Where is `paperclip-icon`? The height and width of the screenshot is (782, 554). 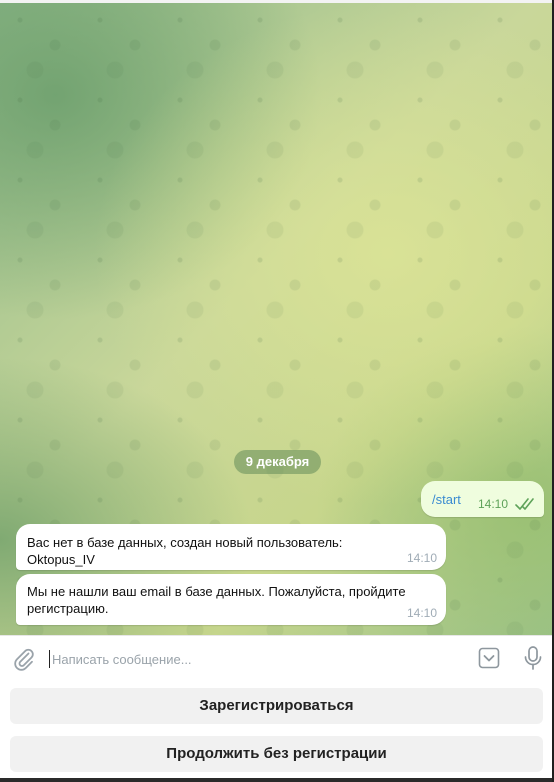
paperclip-icon is located at coordinates (24, 659).